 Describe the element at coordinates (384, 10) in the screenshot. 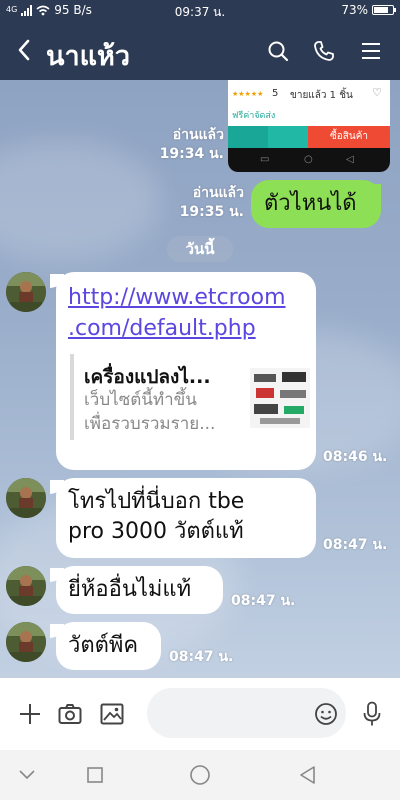

I see `battery-icon` at that location.